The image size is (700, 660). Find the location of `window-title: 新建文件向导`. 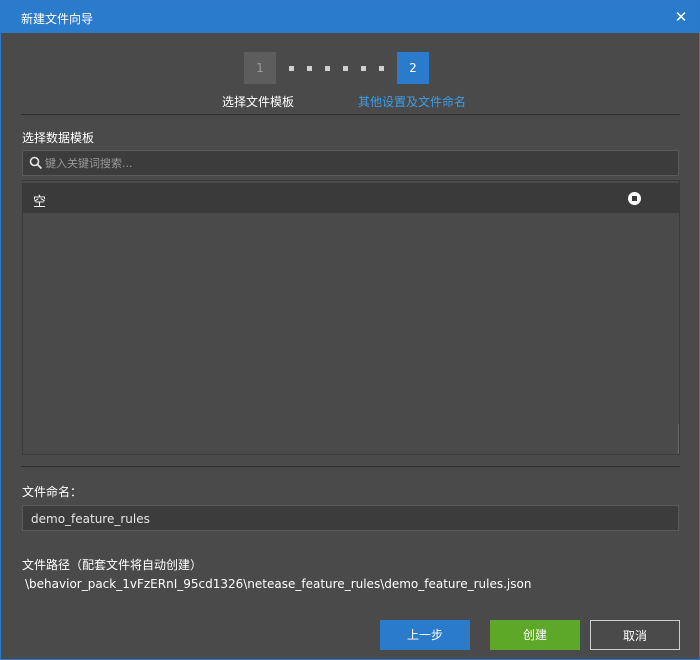

window-title: 新建文件向导 is located at coordinates (57, 19).